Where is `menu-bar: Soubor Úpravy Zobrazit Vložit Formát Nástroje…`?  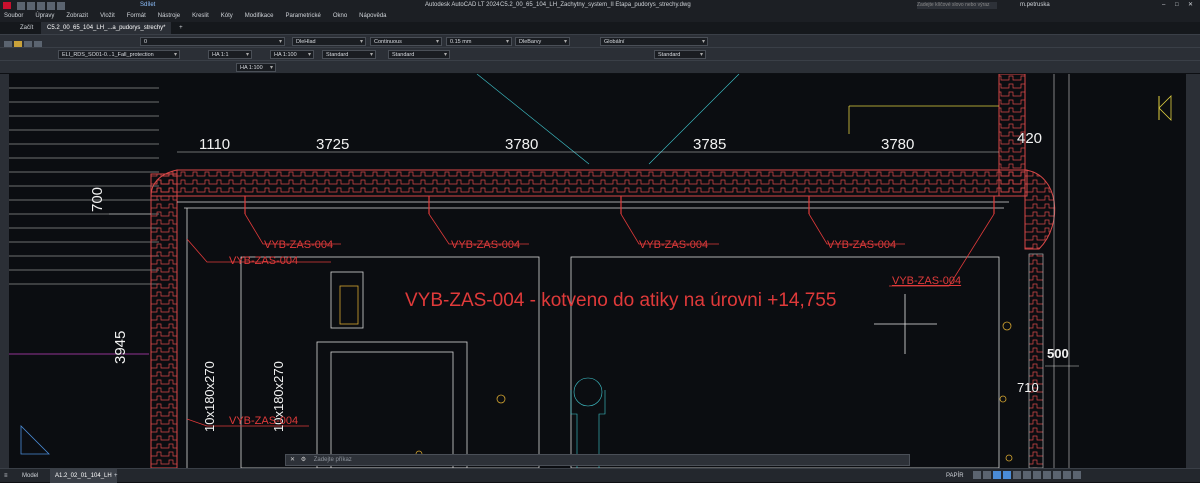
menu-bar: Soubor Úpravy Zobrazit Vložit Formát Nástroje… is located at coordinates (600, 16).